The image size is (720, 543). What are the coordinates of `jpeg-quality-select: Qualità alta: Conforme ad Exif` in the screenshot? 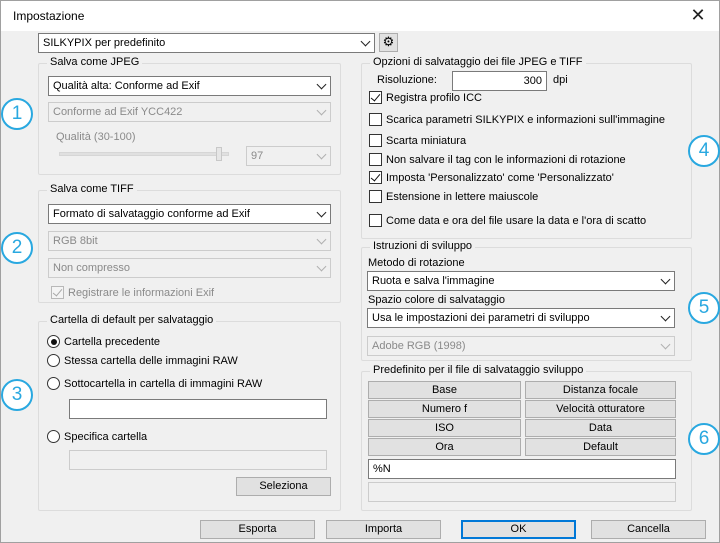 It's located at (189, 86).